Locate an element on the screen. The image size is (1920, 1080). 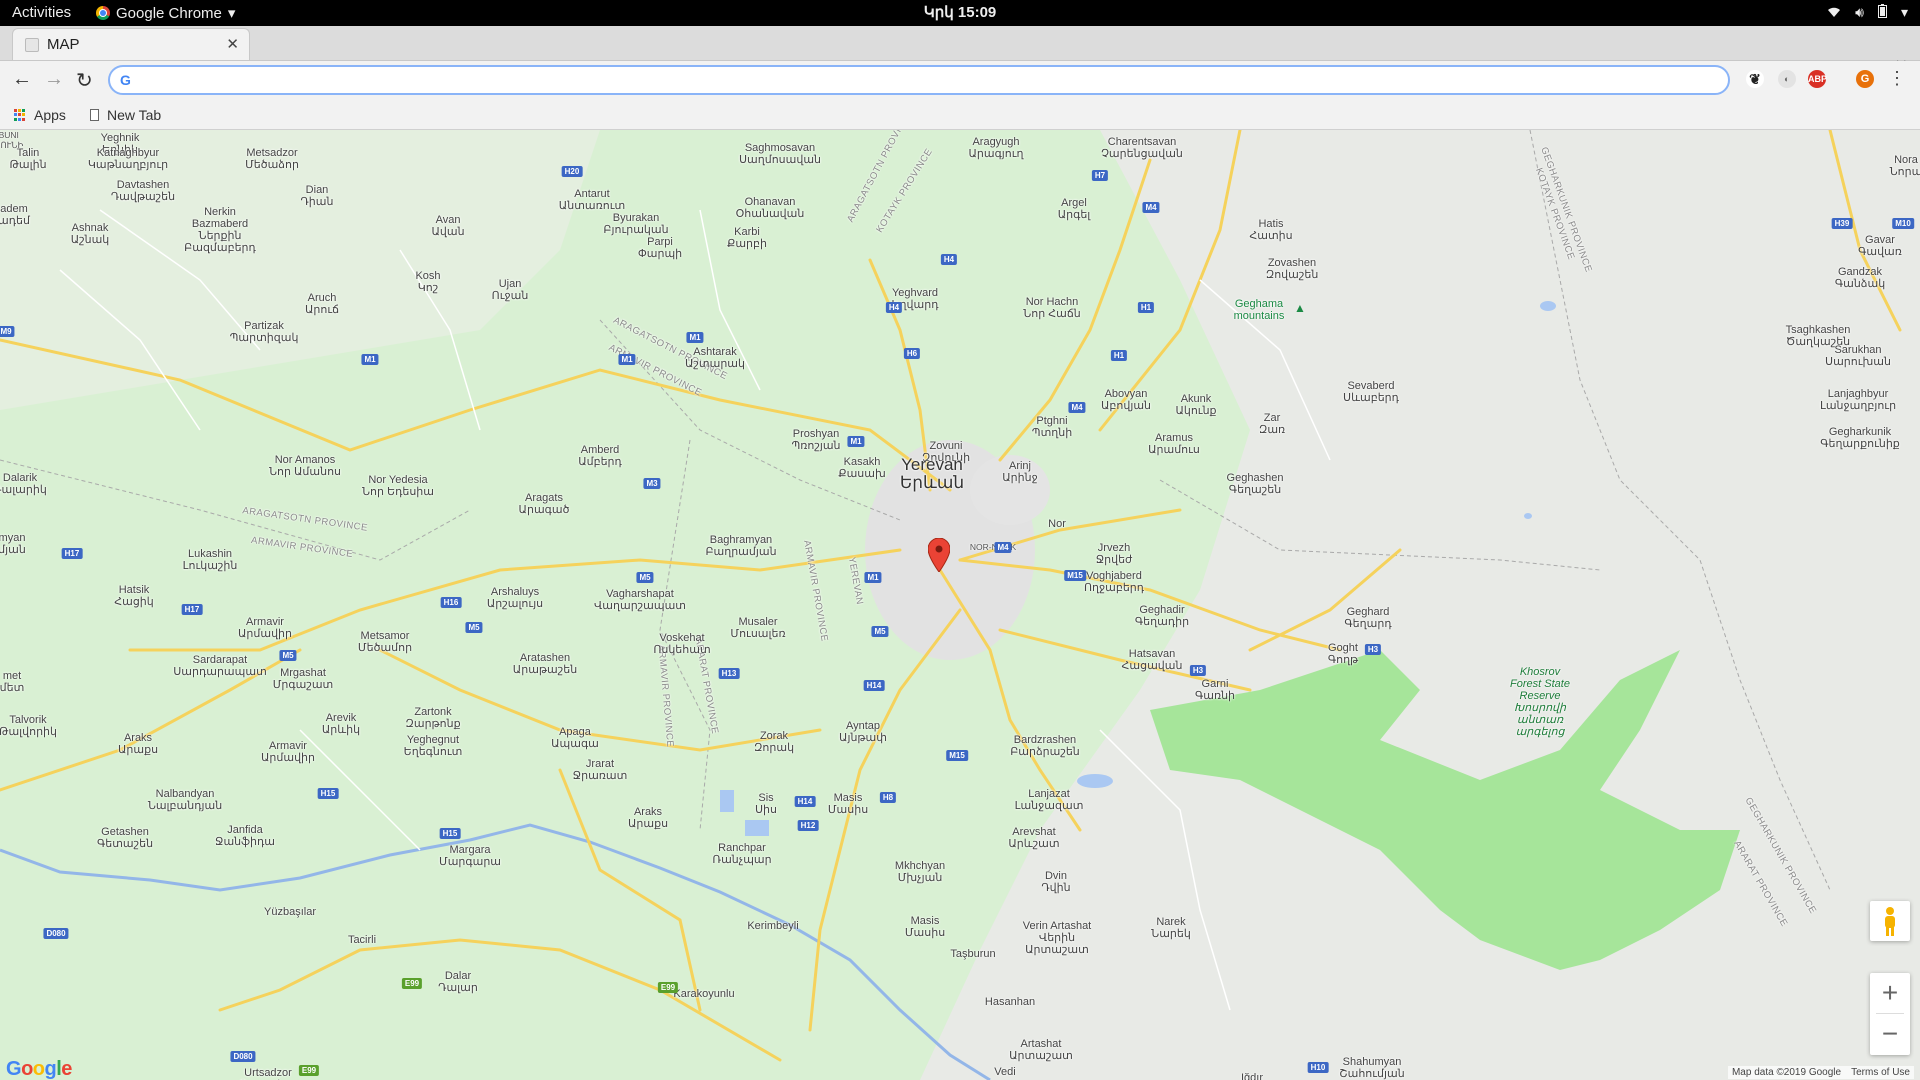
place-label: Ayntap Այնթափ is located at coordinates (863, 732).